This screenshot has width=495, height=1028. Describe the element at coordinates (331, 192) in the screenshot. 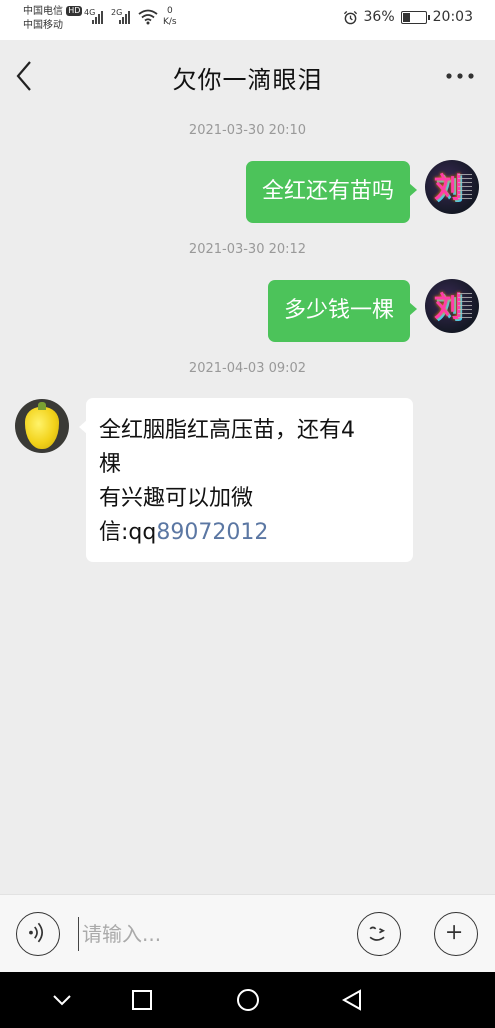

I see `message-bubble-outgoing: 全红还有苗吗` at that location.